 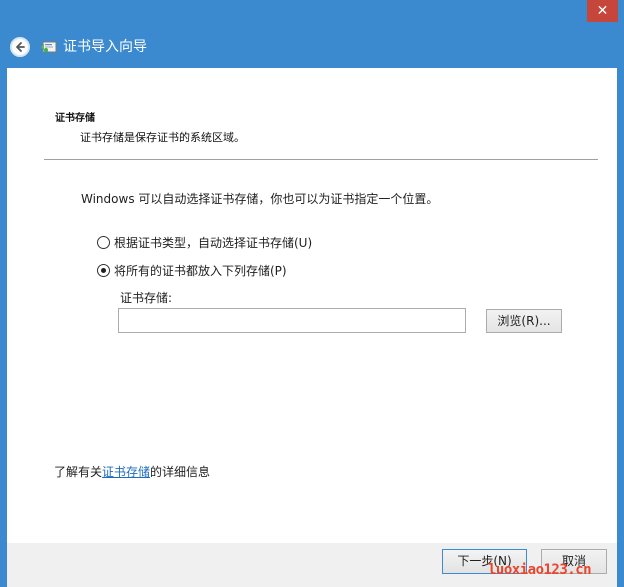 I want to click on close-icon: ✕, so click(x=602, y=11).